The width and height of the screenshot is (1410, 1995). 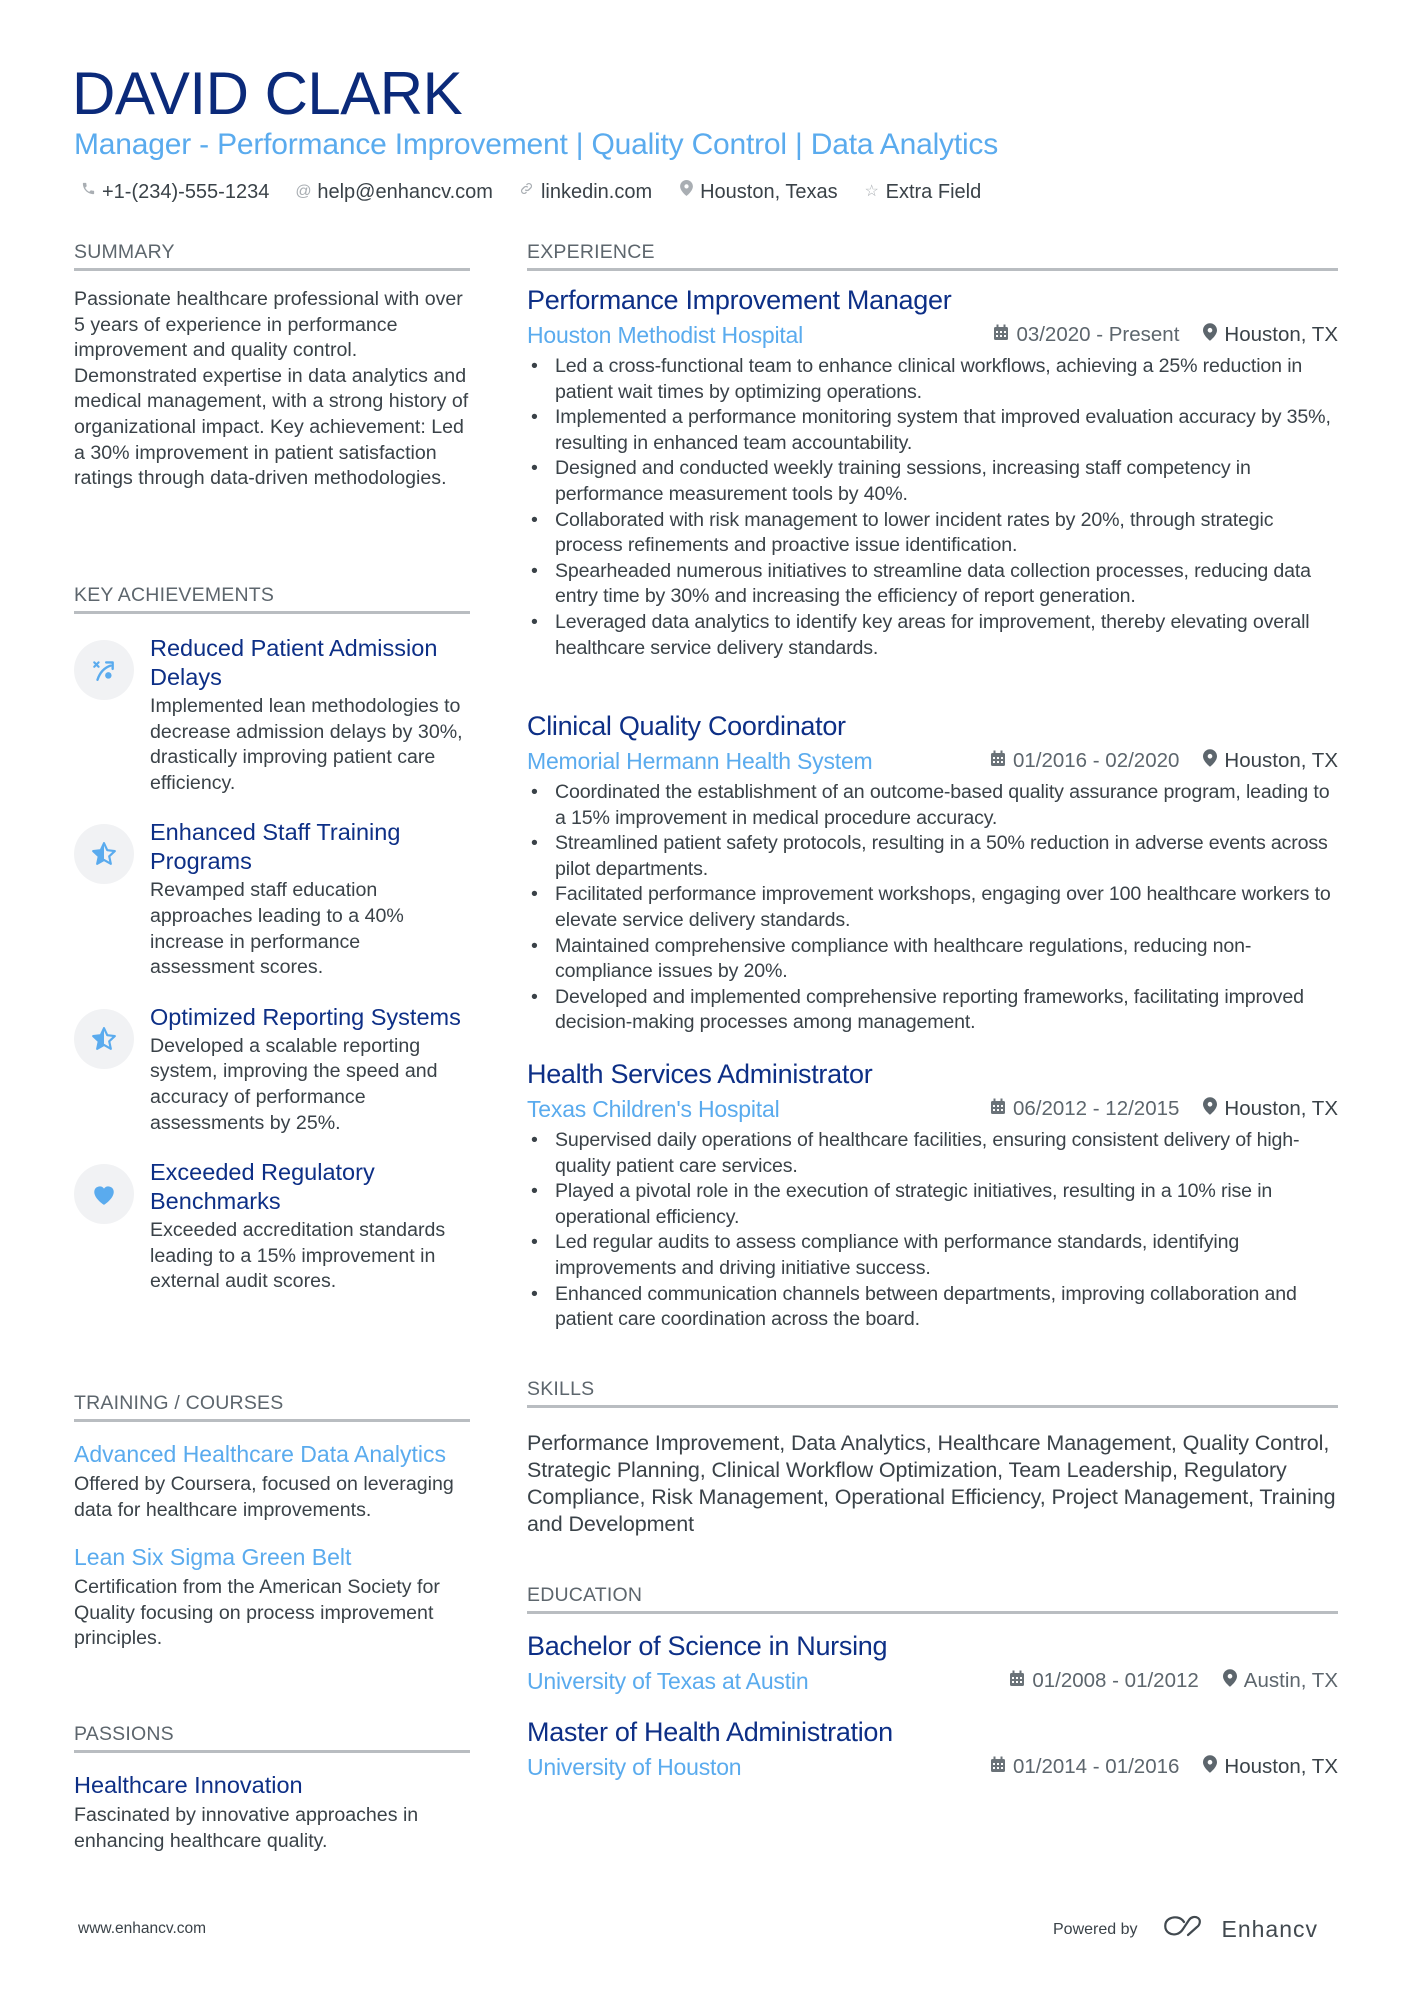 I want to click on job-dates: 06/2012 - 12/2015, so click(x=1096, y=1108).